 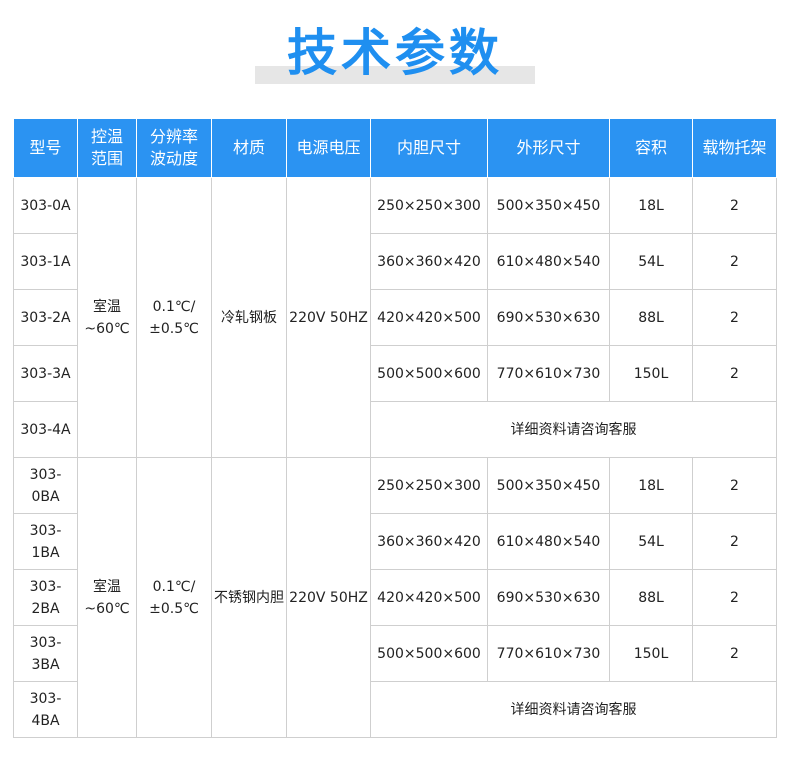 I want to click on cell-material: 不锈钢内胆, so click(x=249, y=597).